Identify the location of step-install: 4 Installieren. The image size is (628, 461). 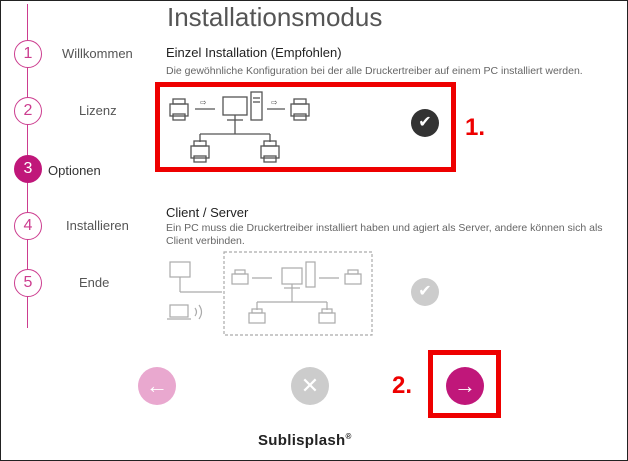
(75, 227).